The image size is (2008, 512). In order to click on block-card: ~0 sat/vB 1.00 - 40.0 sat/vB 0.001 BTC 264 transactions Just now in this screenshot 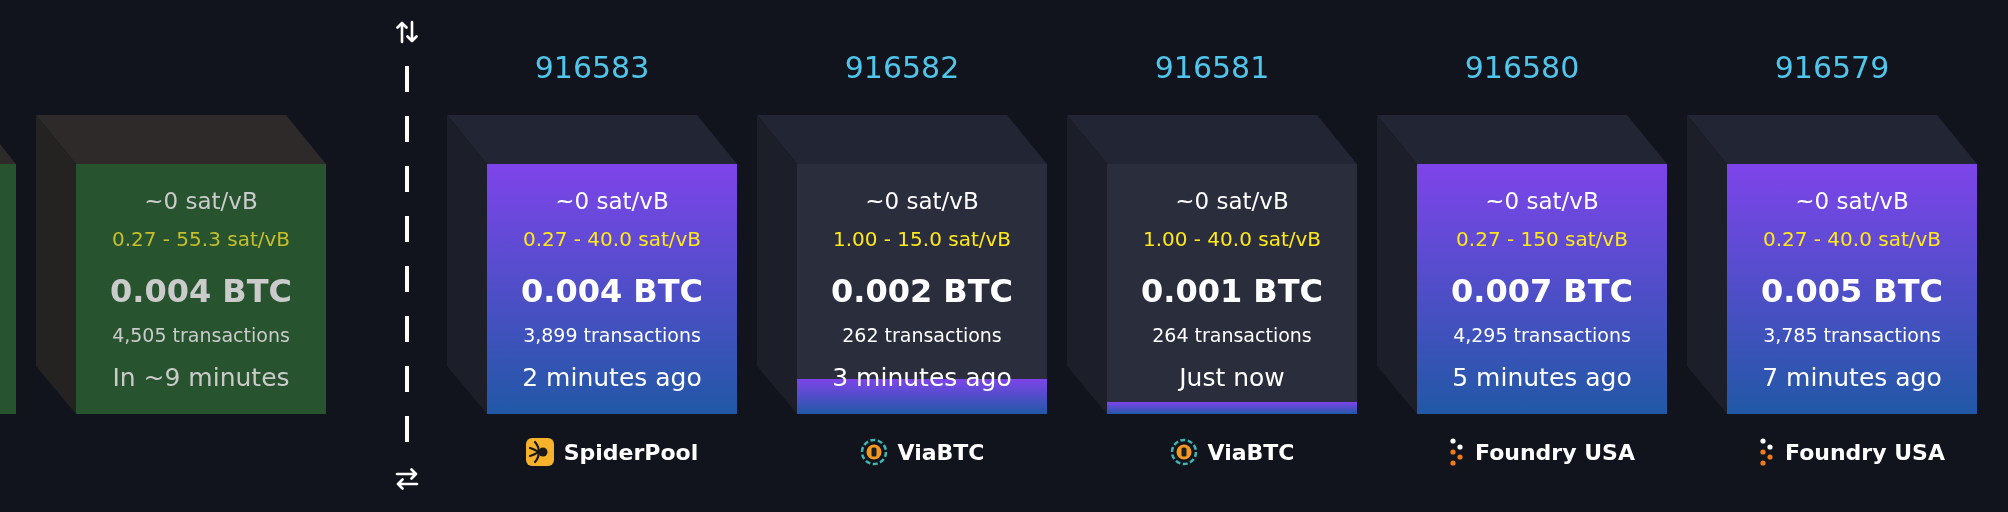, I will do `click(1232, 289)`.